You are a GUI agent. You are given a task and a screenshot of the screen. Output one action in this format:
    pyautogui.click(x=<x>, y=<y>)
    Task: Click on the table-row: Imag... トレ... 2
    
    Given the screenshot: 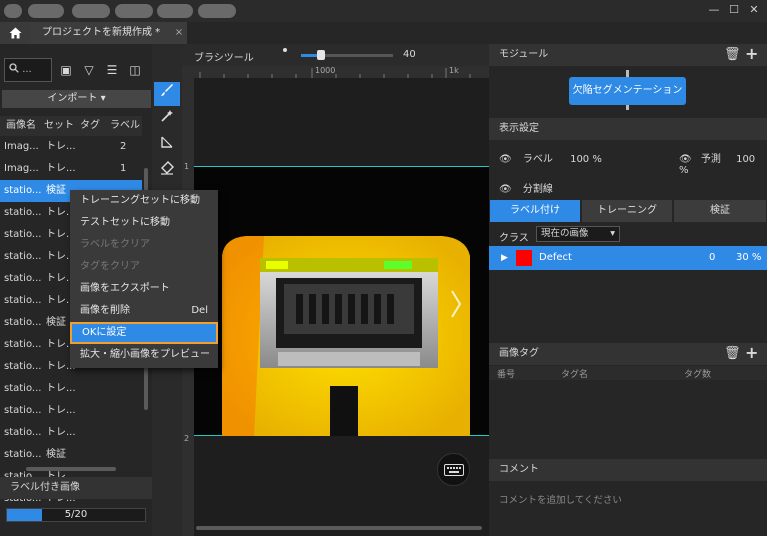 What is the action you would take?
    pyautogui.click(x=71, y=147)
    